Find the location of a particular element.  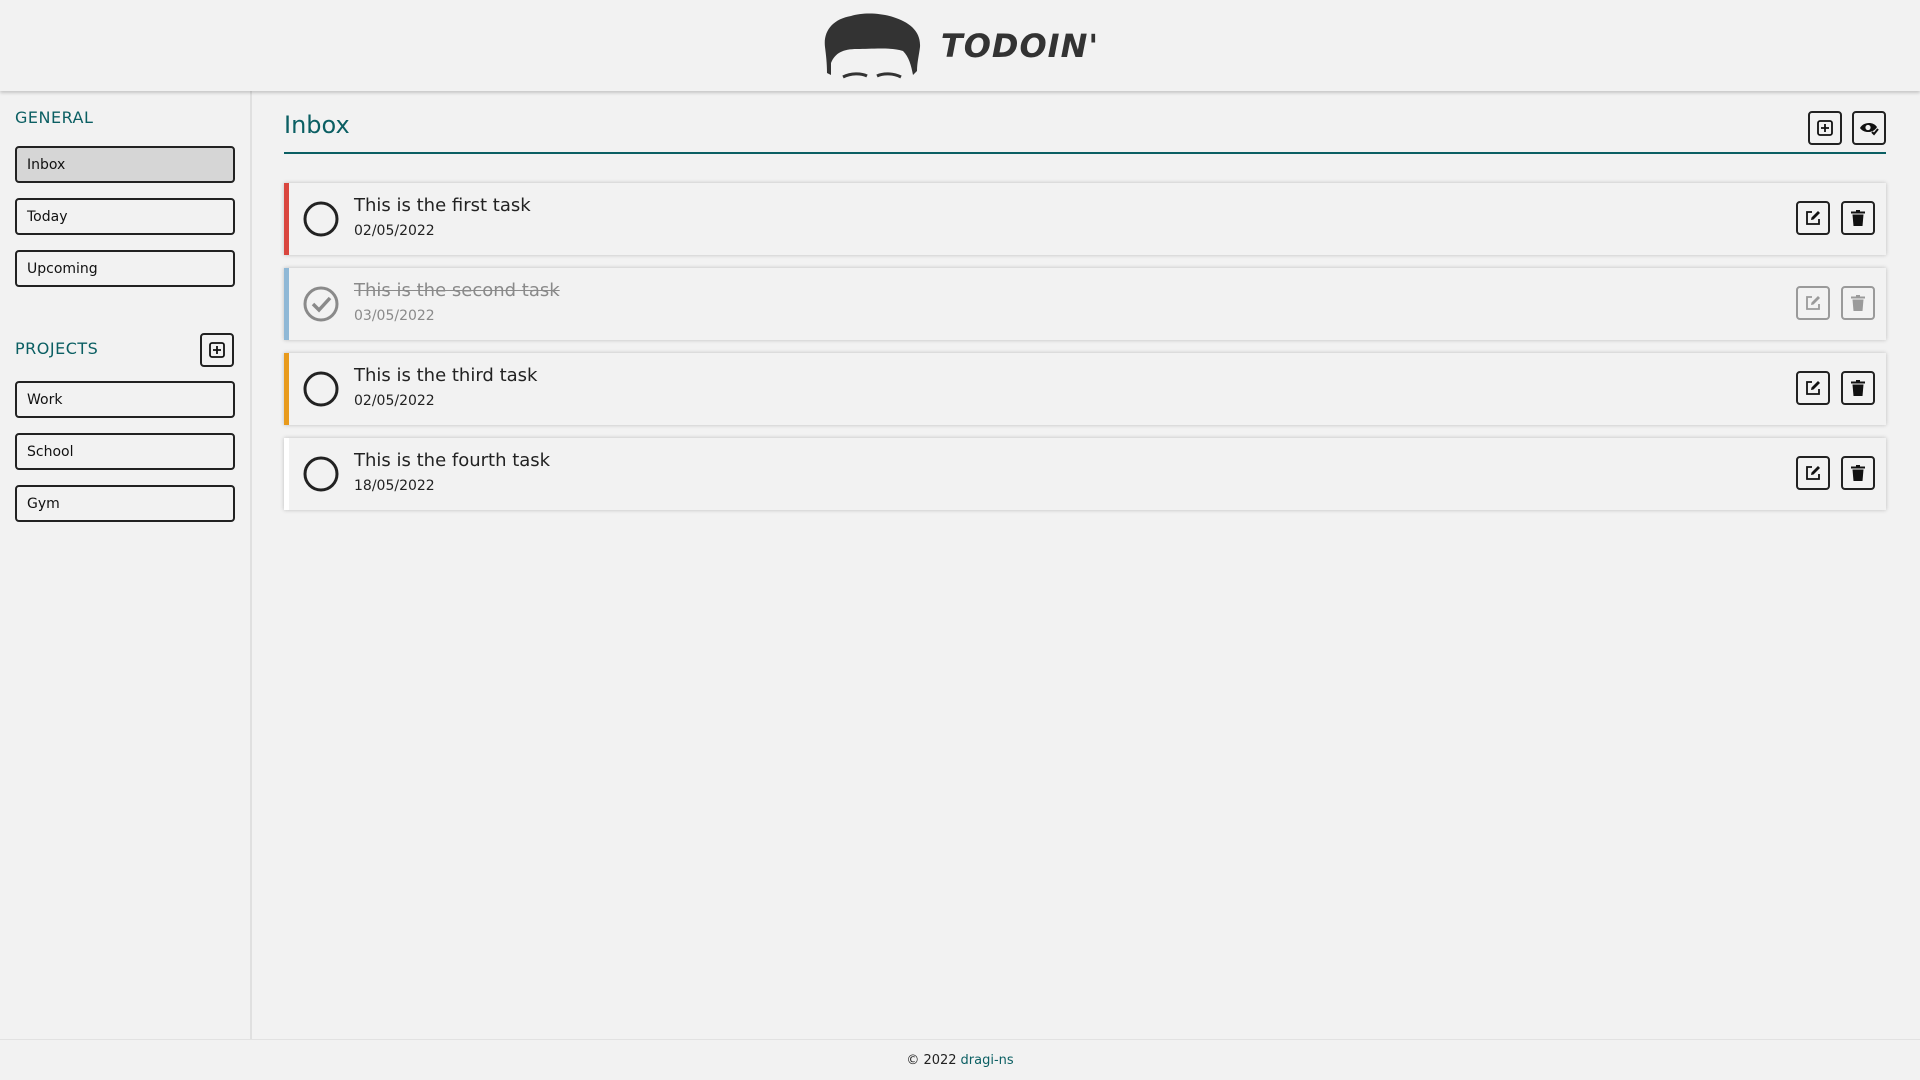

check-circle-icon is located at coordinates (321, 304).